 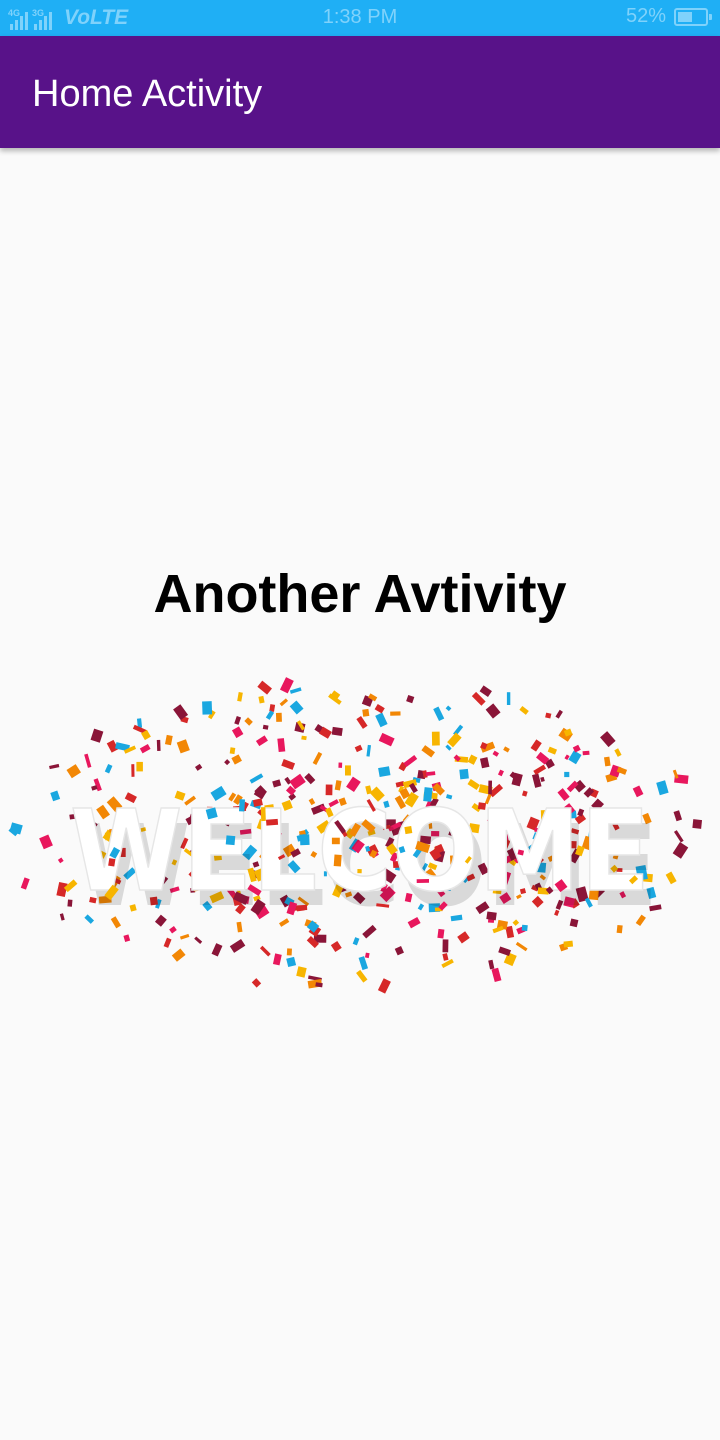 I want to click on battery-percent: 52%, so click(x=645, y=16).